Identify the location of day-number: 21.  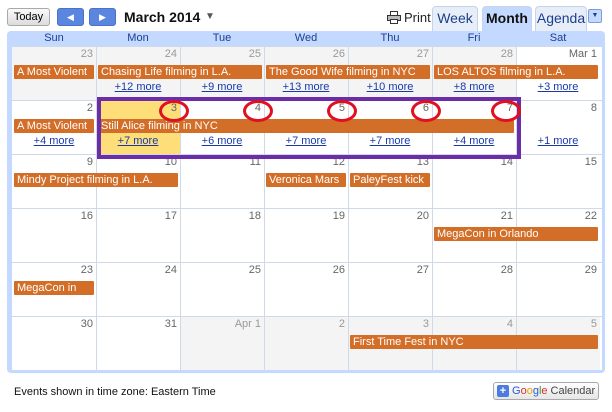
(506, 216).